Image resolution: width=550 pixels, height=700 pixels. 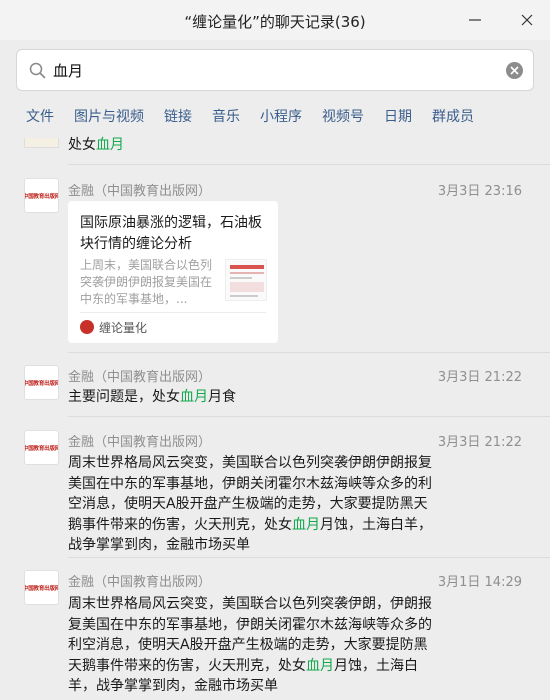 I want to click on timestamp: 3月1日 14:29, so click(x=479, y=582).